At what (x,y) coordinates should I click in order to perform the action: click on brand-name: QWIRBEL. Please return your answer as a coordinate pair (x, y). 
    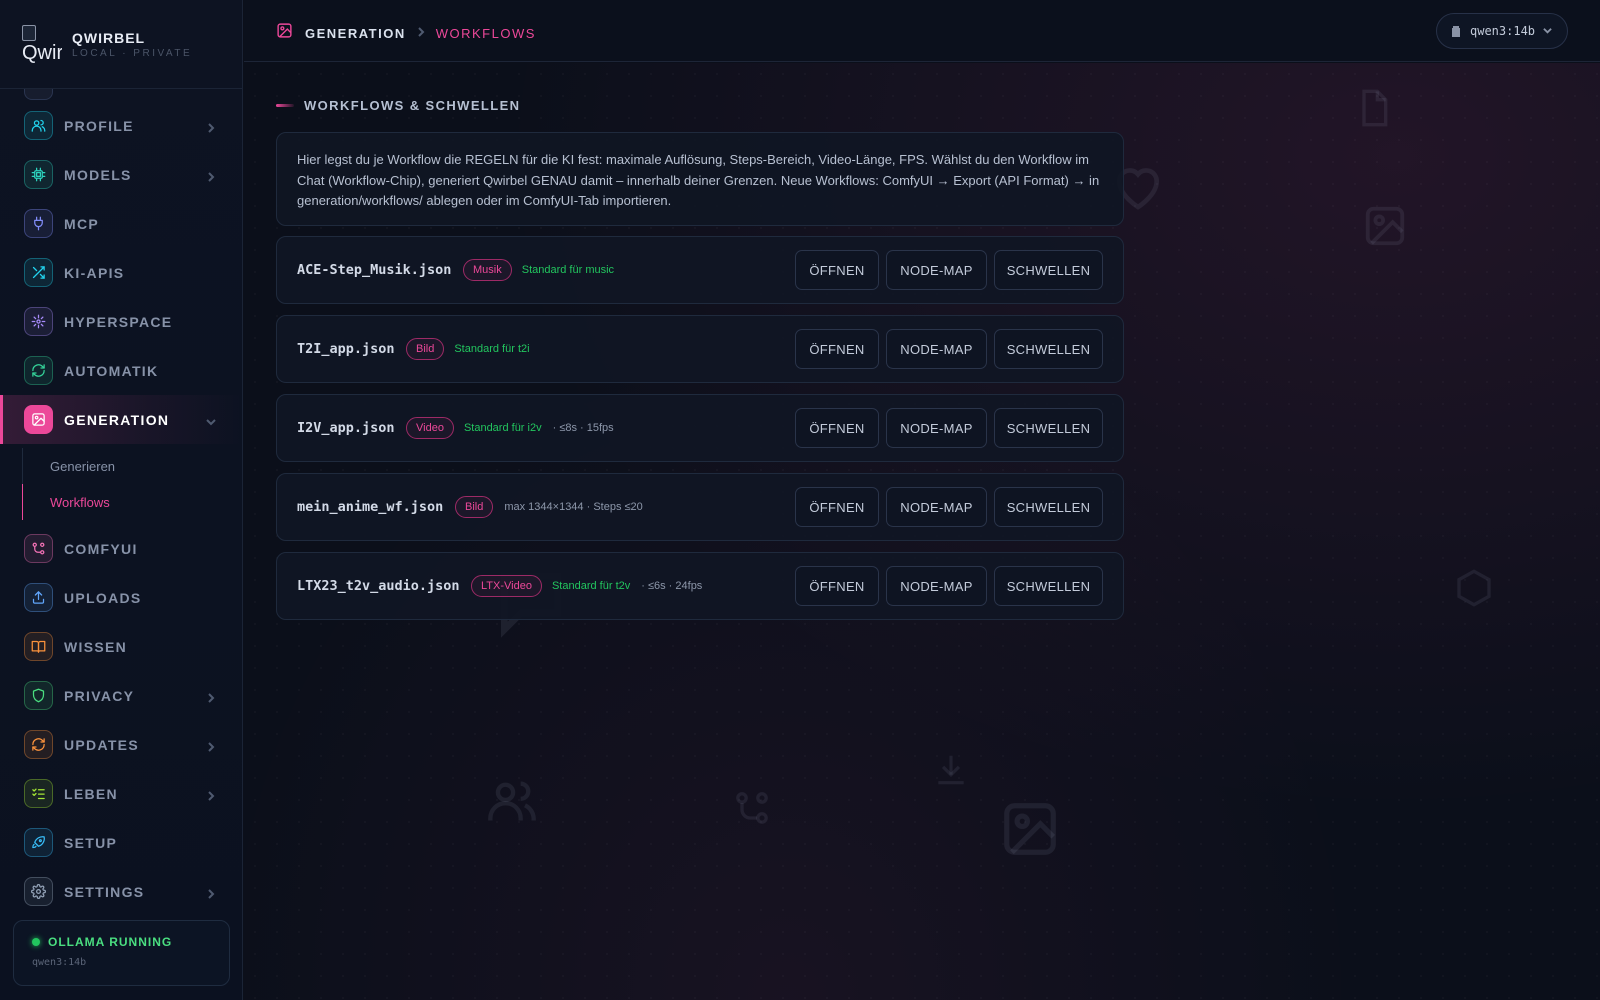
    Looking at the image, I should click on (109, 37).